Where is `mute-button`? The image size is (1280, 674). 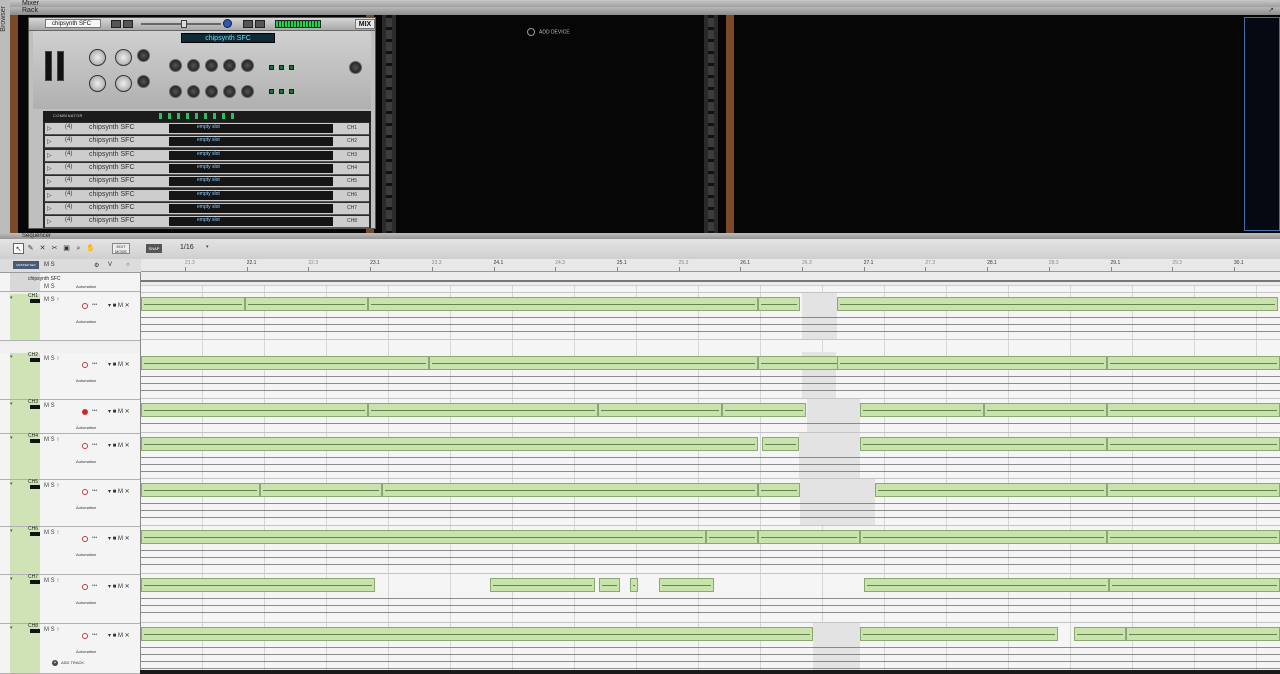 mute-button is located at coordinates (128, 24).